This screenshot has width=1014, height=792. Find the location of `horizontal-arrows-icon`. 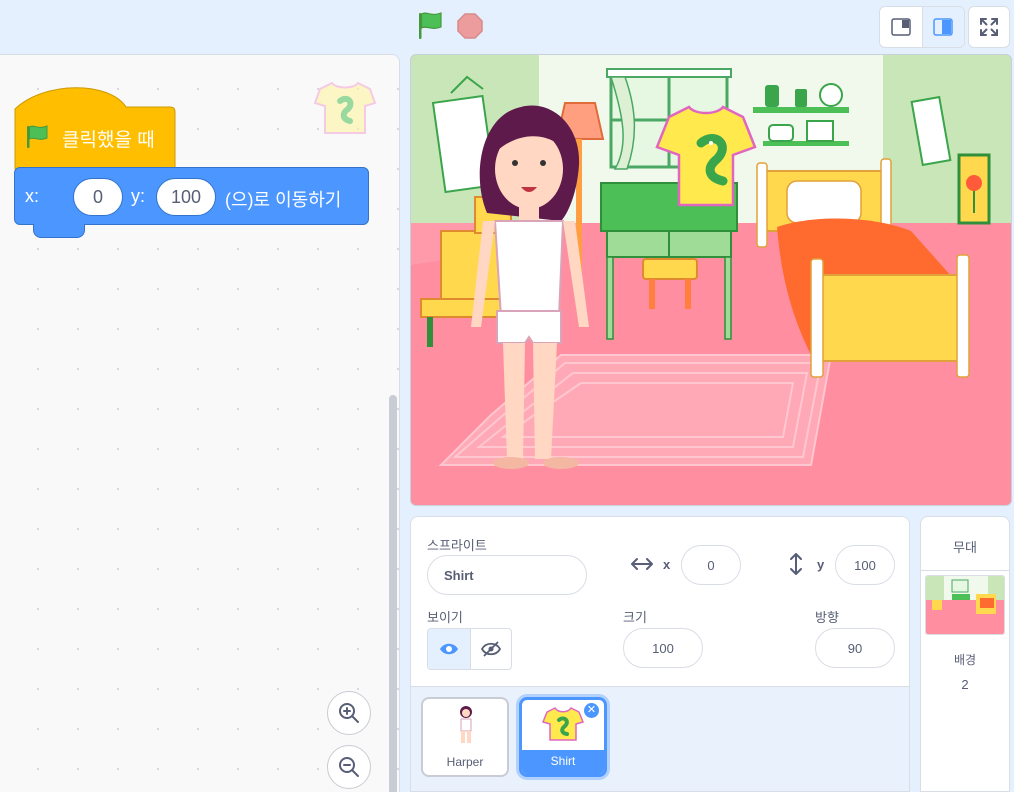

horizontal-arrows-icon is located at coordinates (642, 564).